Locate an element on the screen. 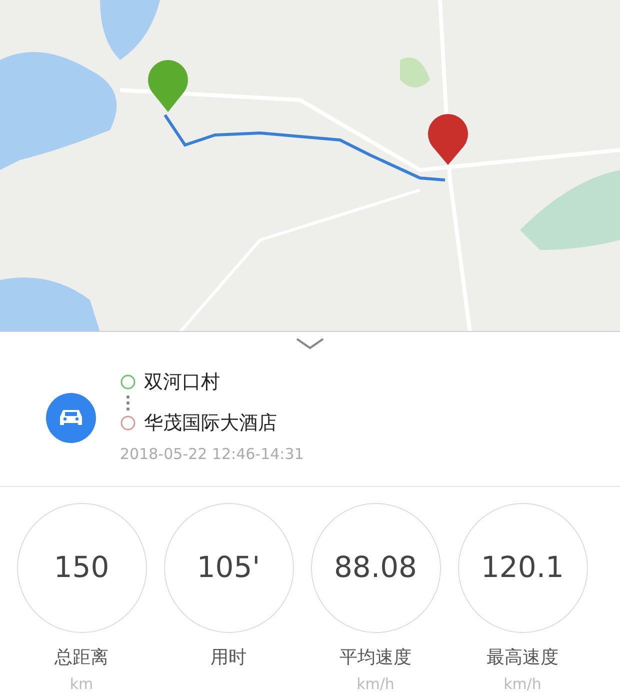  stat-label: 用时 is located at coordinates (228, 658).